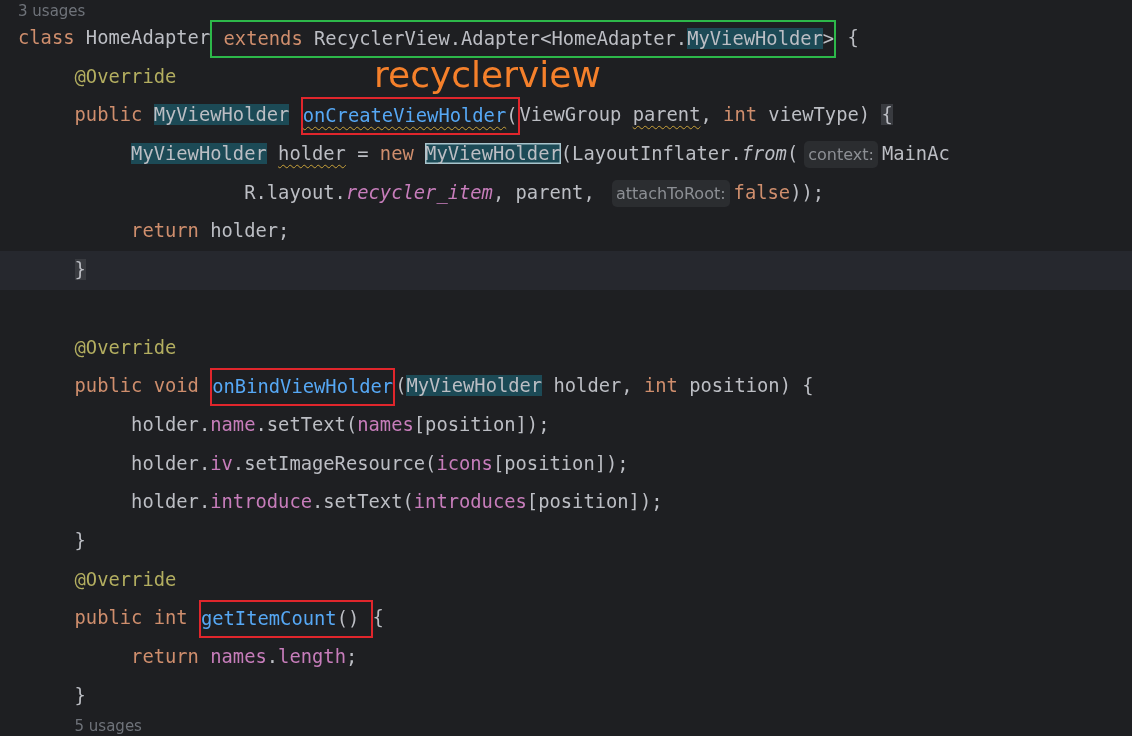  What do you see at coordinates (807, 192) in the screenshot?
I see `code-text: ));` at bounding box center [807, 192].